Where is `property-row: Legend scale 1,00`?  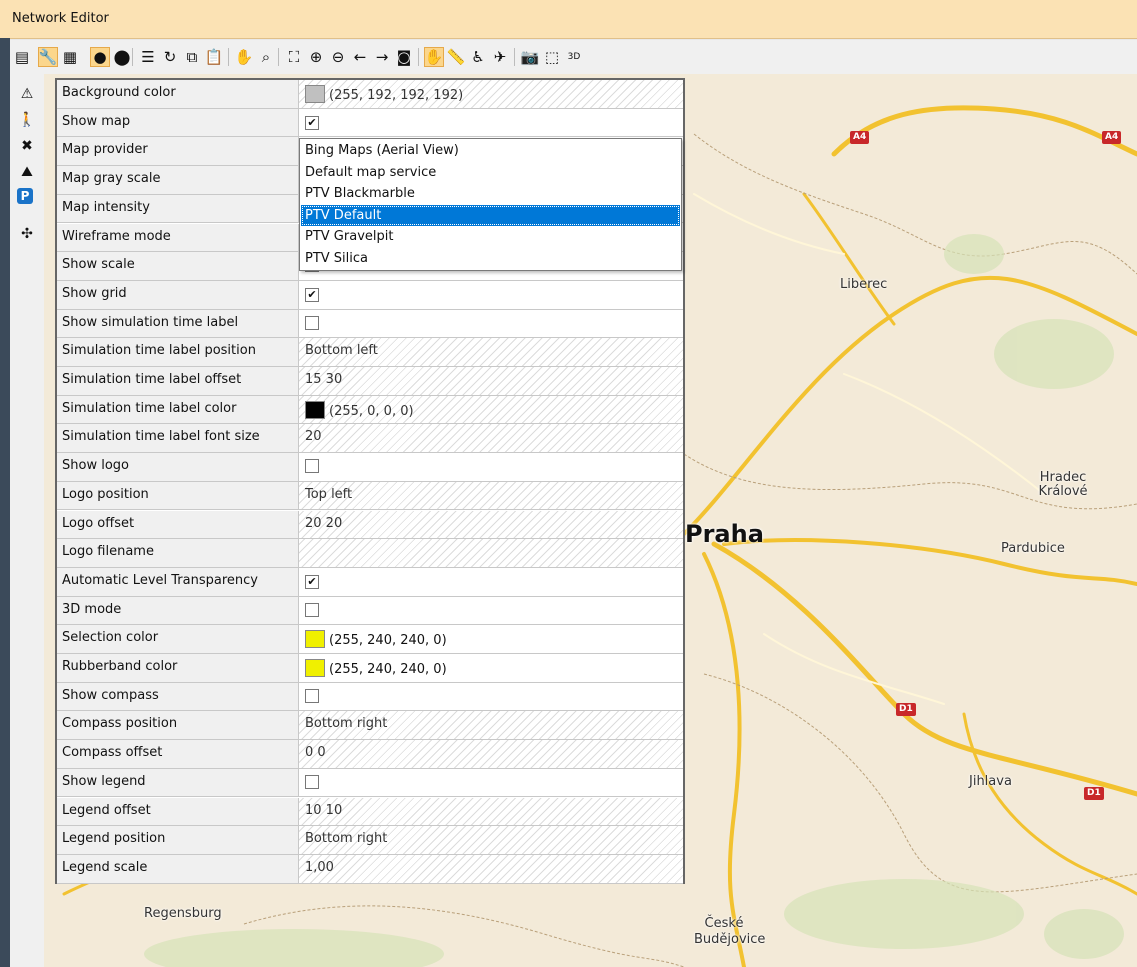
property-row: Legend scale 1,00 is located at coordinates (370, 869).